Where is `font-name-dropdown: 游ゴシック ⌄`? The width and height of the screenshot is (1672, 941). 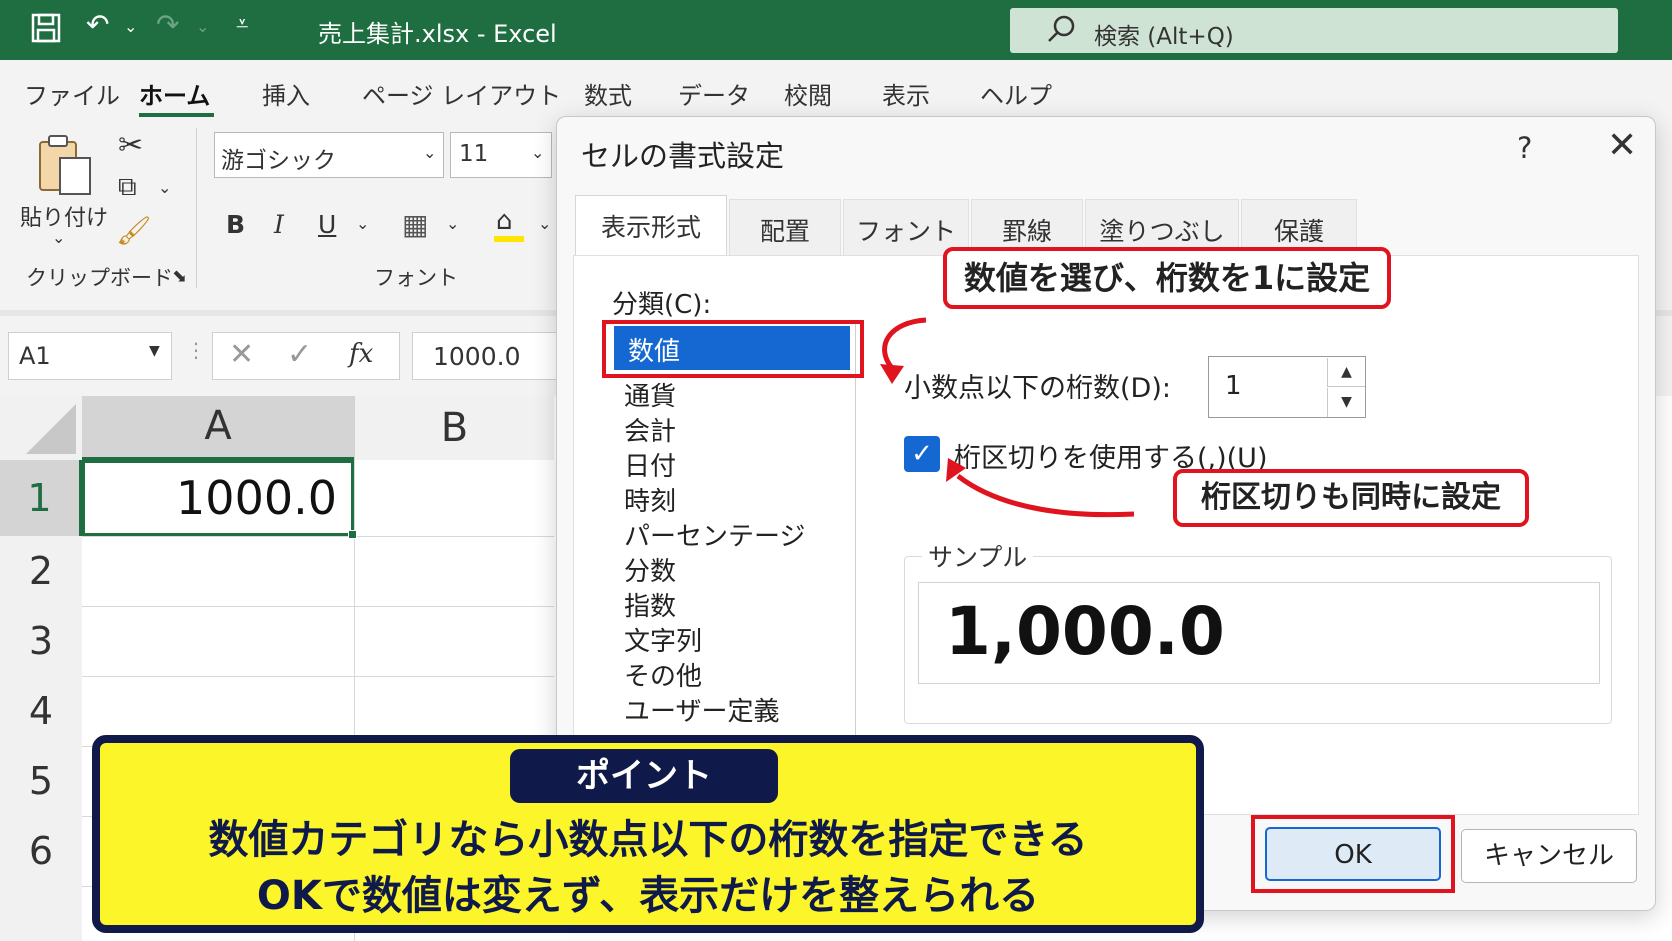
font-name-dropdown: 游ゴシック ⌄ is located at coordinates (329, 155).